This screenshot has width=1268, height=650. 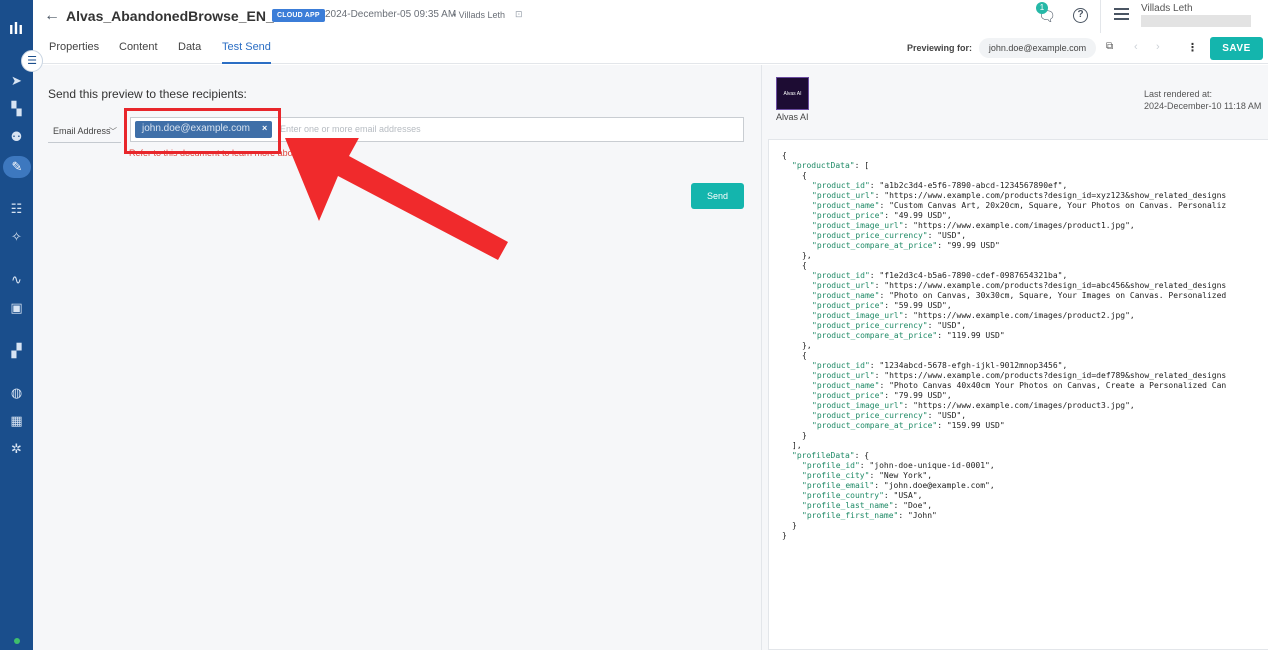 What do you see at coordinates (901, 475) in the screenshot?
I see `json-value: : "New York",` at bounding box center [901, 475].